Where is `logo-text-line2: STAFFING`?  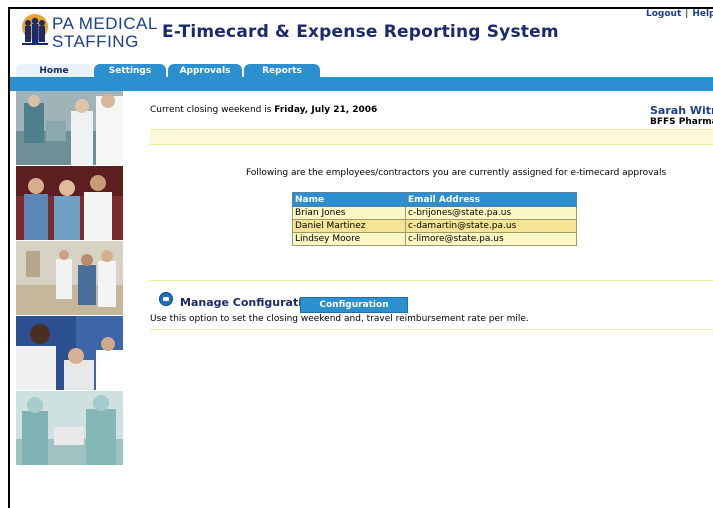
logo-text-line2: STAFFING is located at coordinates (95, 41).